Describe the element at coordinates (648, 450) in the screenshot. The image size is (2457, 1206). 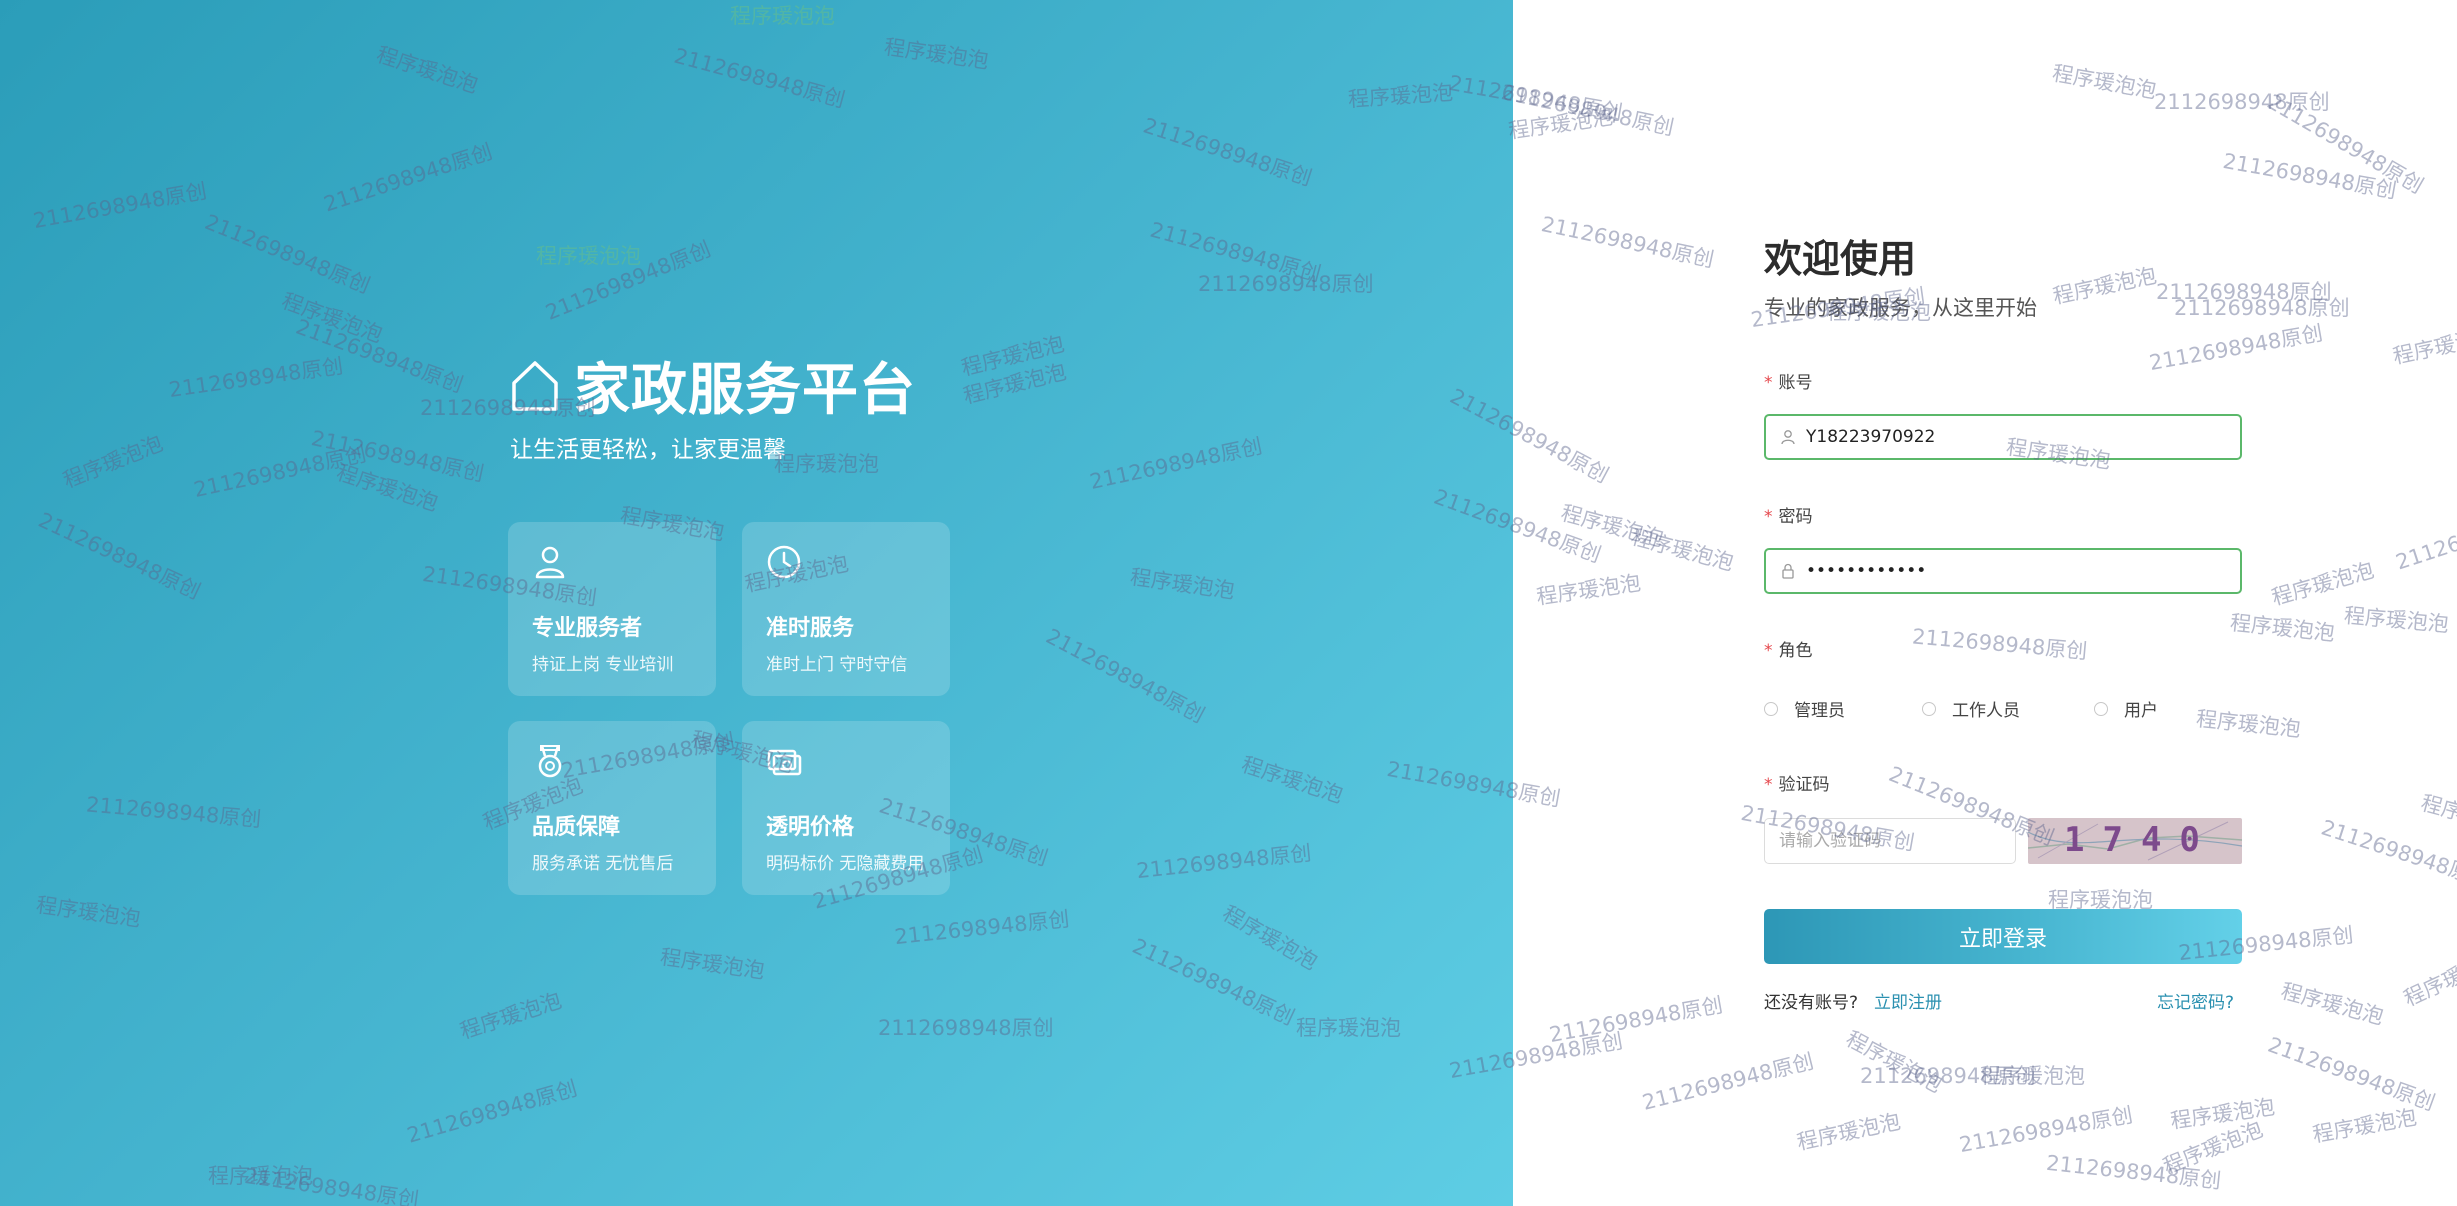
I see `platform-slogan: 让生活更轻松，让家更温馨` at that location.